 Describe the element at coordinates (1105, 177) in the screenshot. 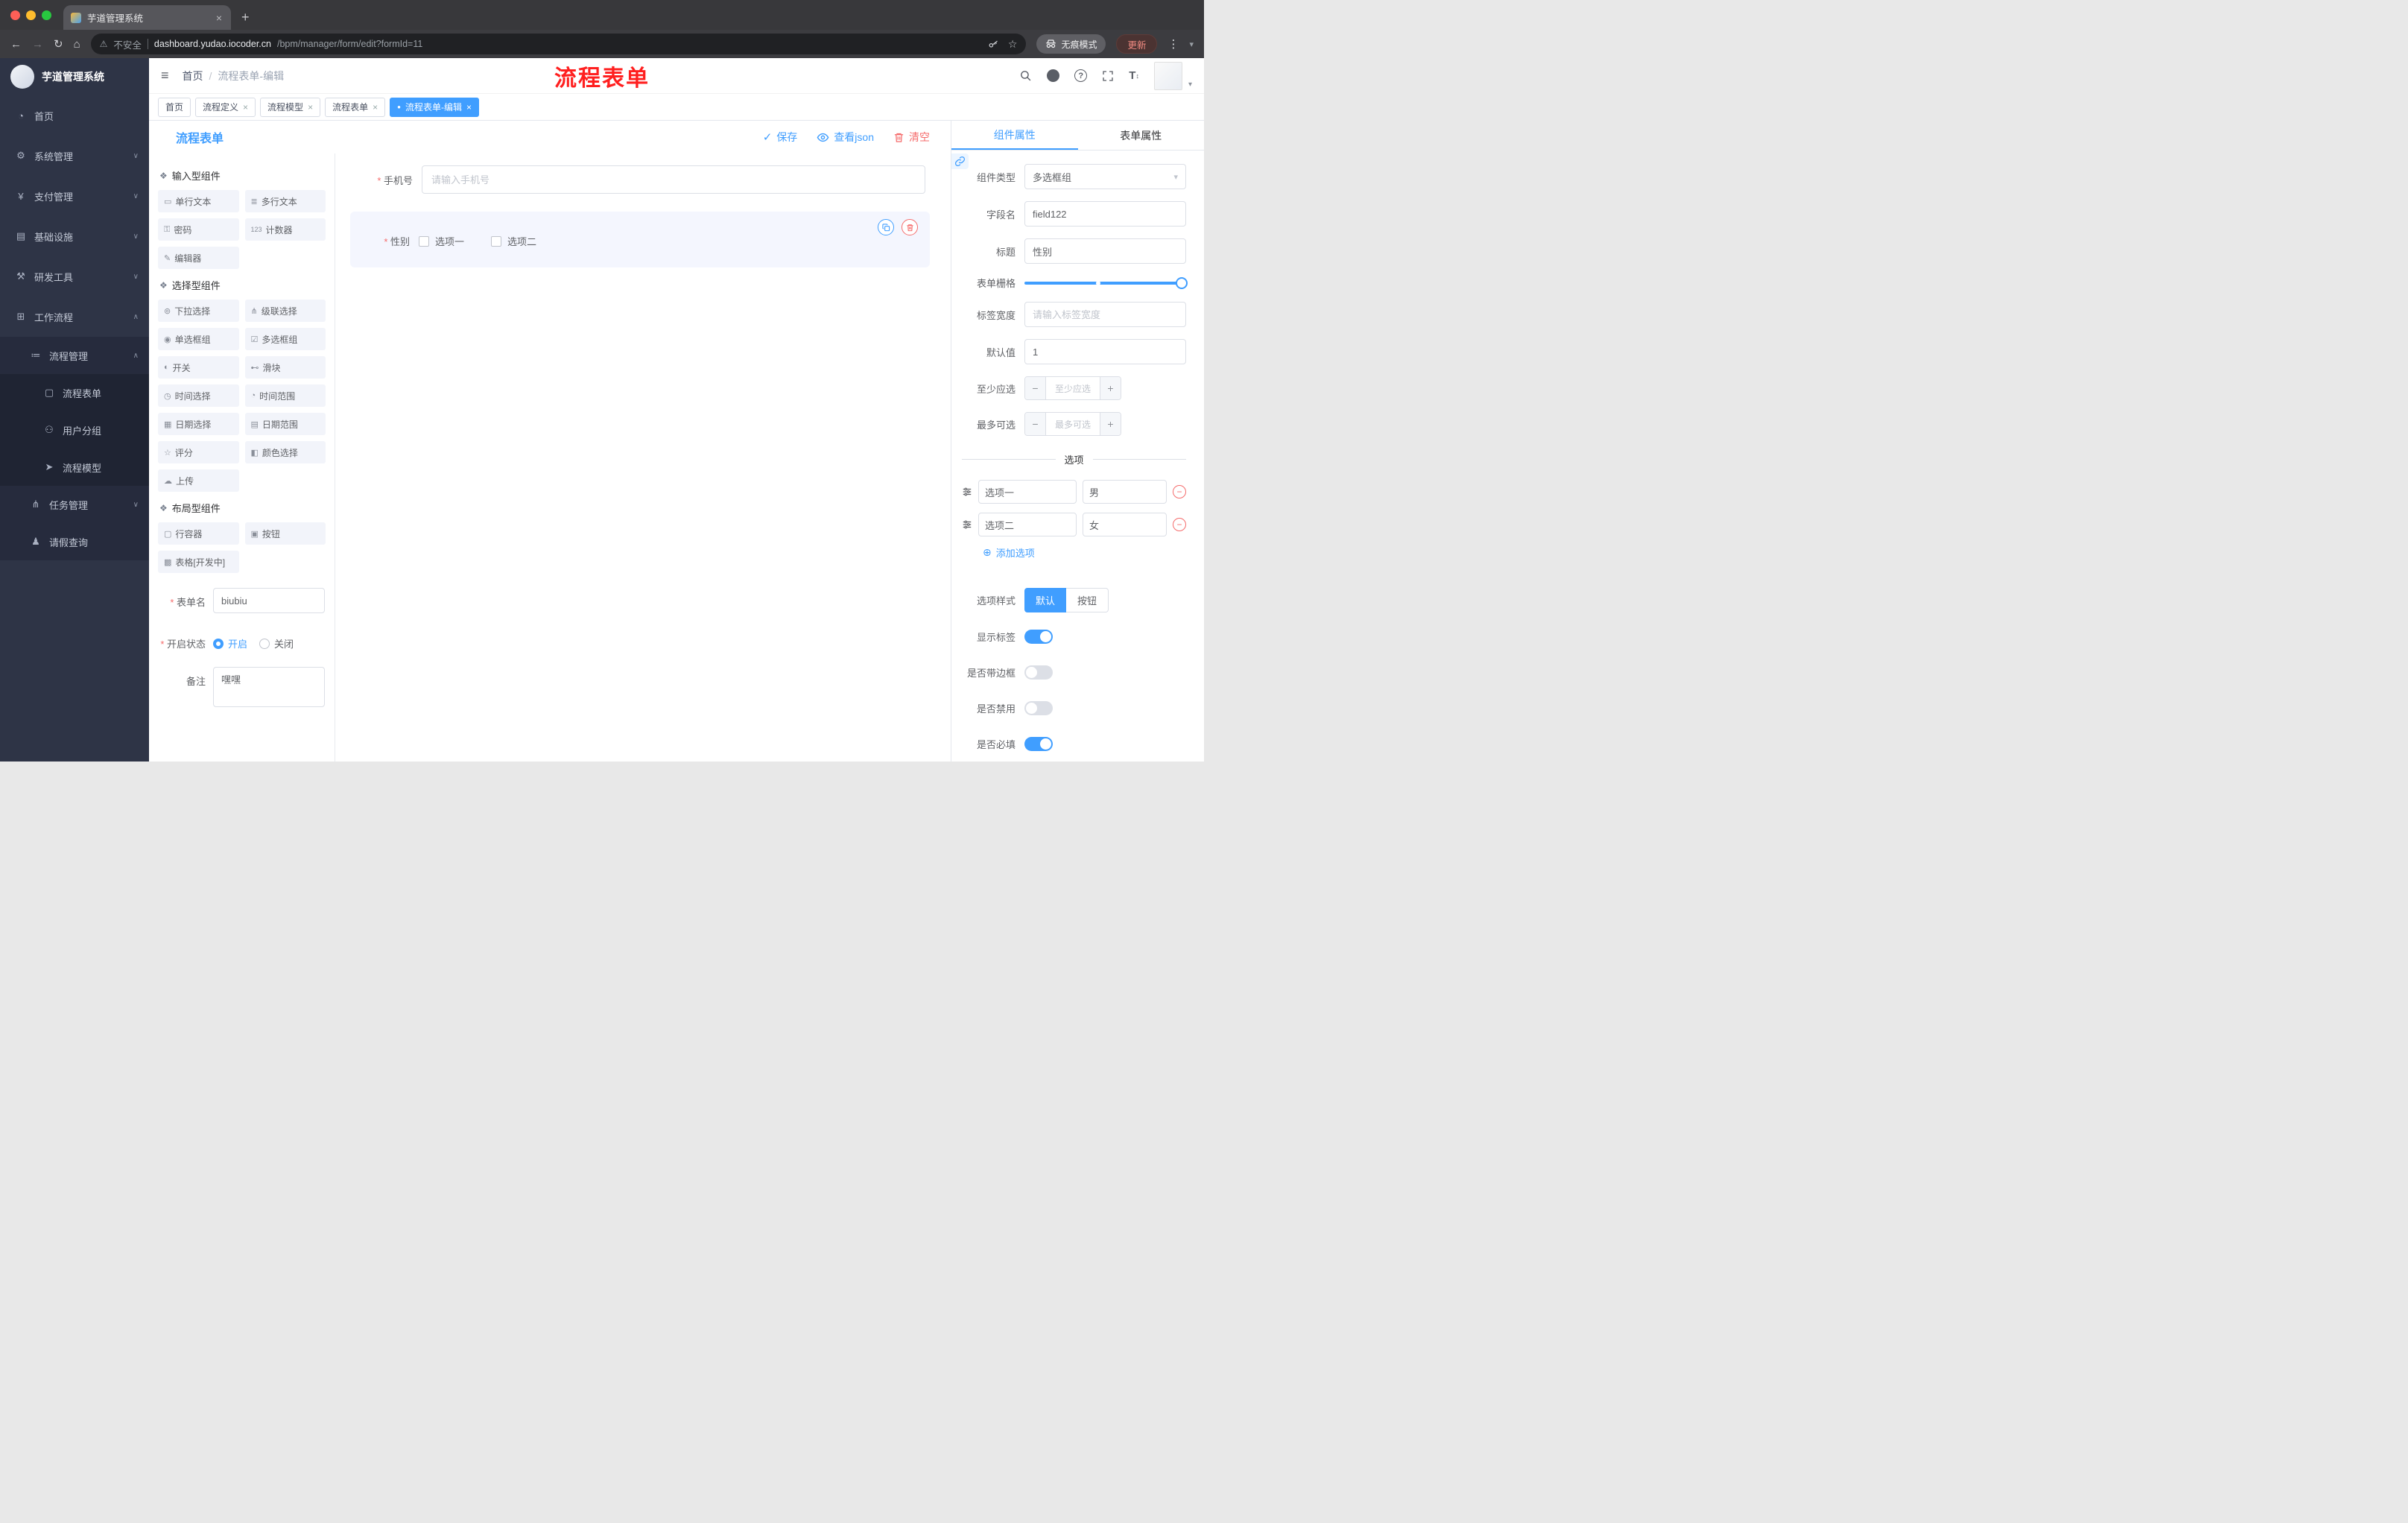

I see `component-type-select: 多选框组 ▾` at that location.